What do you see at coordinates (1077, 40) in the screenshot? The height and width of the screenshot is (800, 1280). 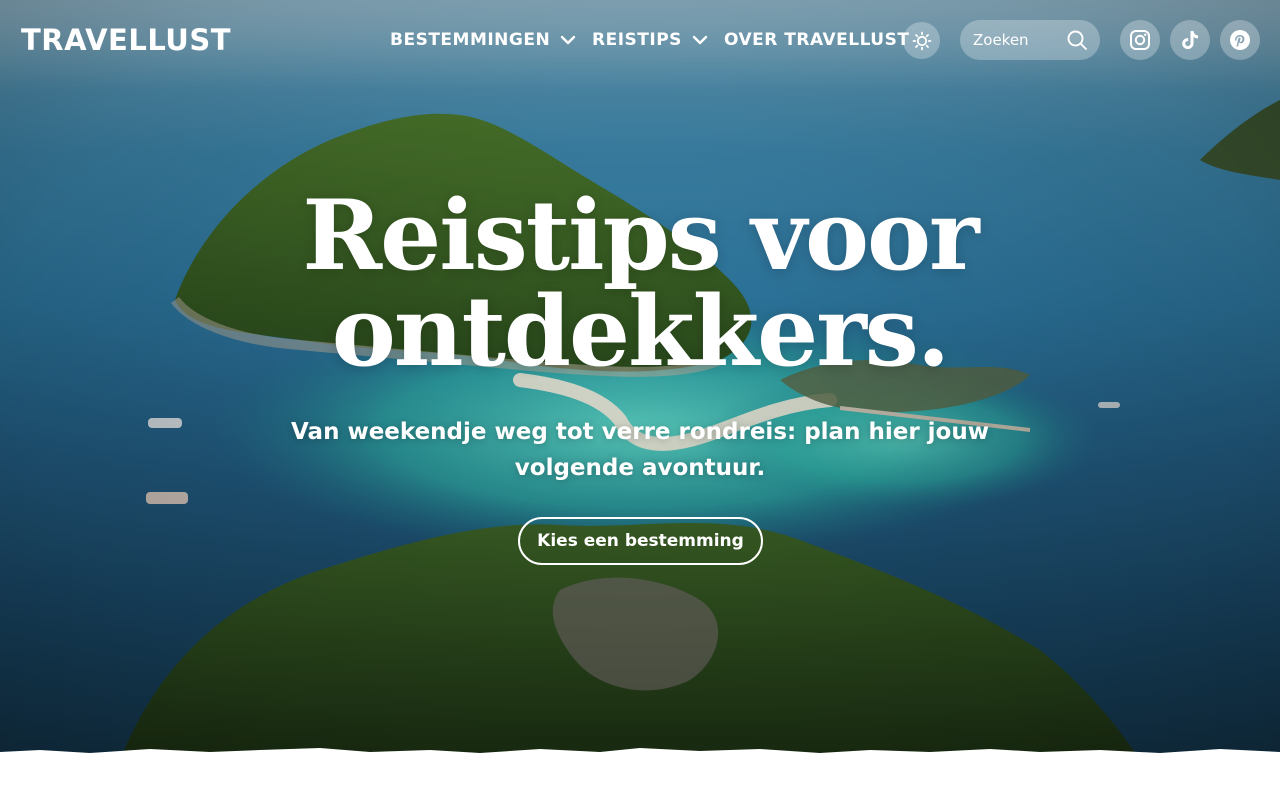 I see `search-icon` at bounding box center [1077, 40].